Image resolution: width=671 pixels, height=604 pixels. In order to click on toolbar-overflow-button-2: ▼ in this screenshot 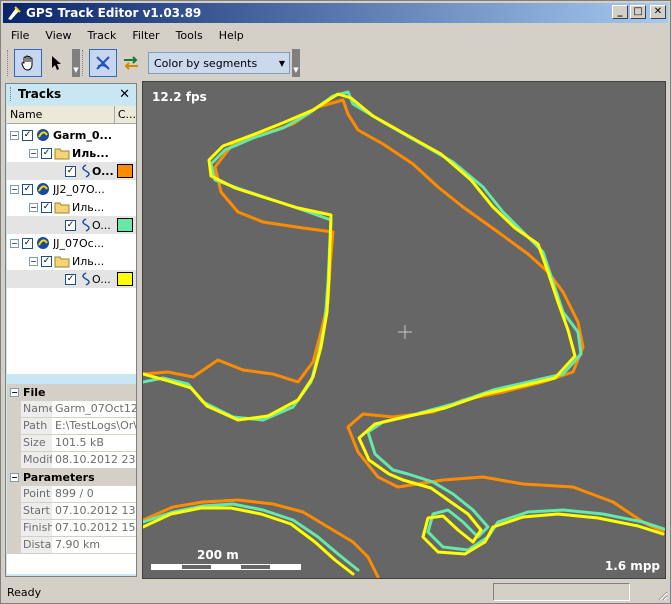, I will do `click(296, 63)`.